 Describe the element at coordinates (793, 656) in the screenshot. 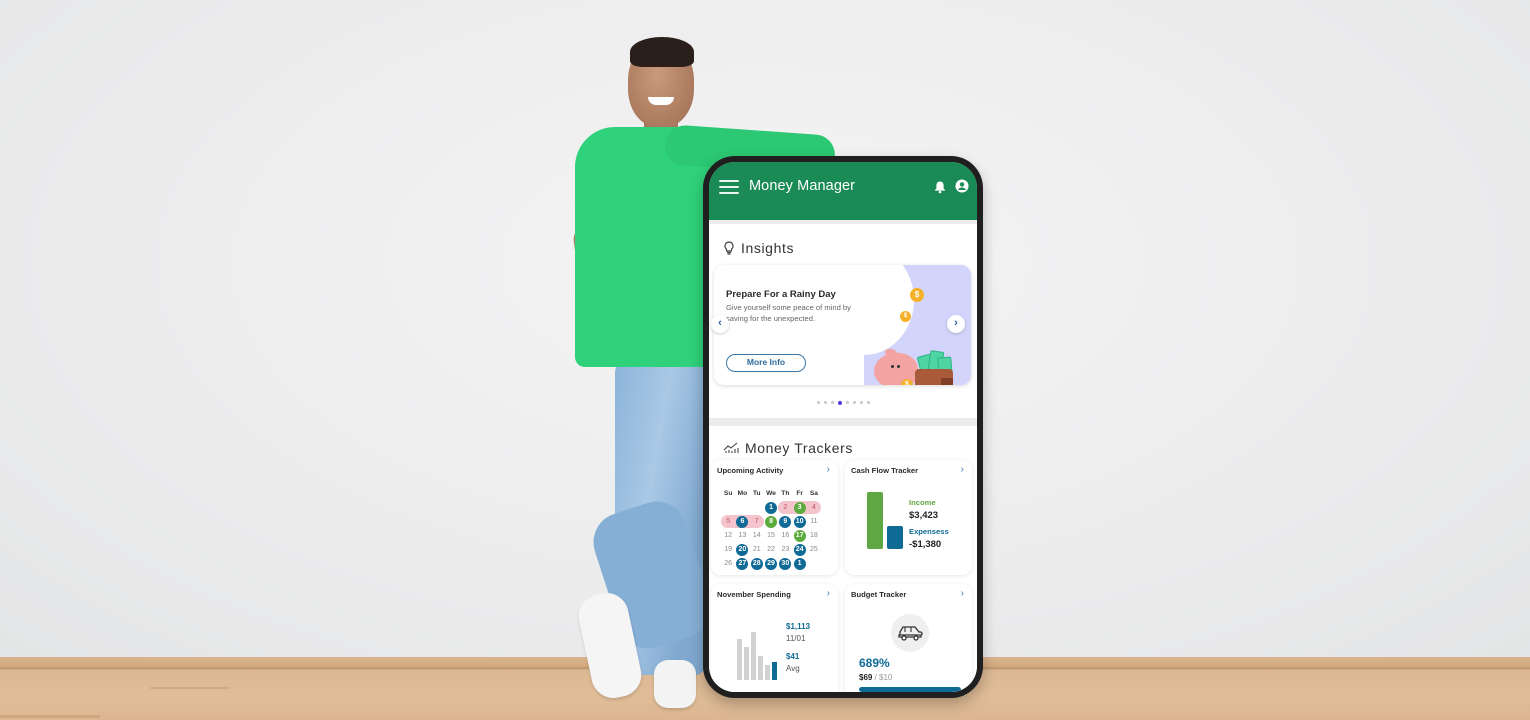

I see `average-spending-value: $41` at that location.